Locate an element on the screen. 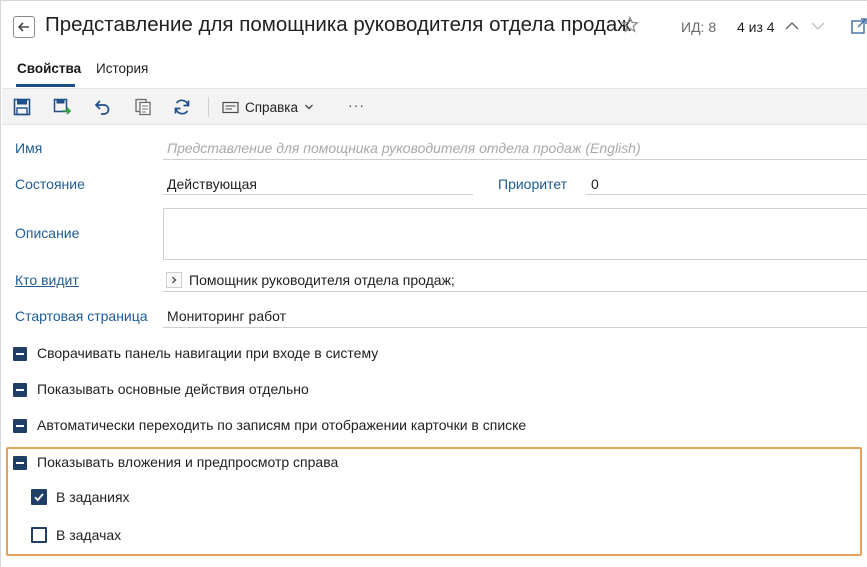  checkbox-in-tasks is located at coordinates (39, 535).